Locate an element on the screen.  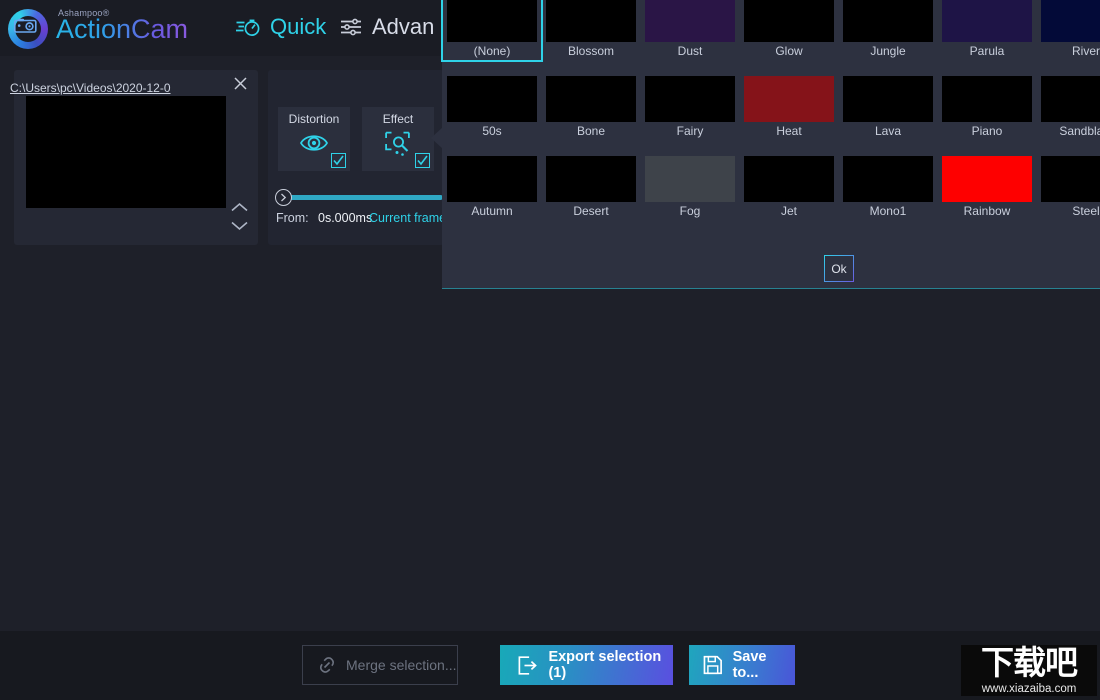
effect-cell: River is located at coordinates (1068, 30).